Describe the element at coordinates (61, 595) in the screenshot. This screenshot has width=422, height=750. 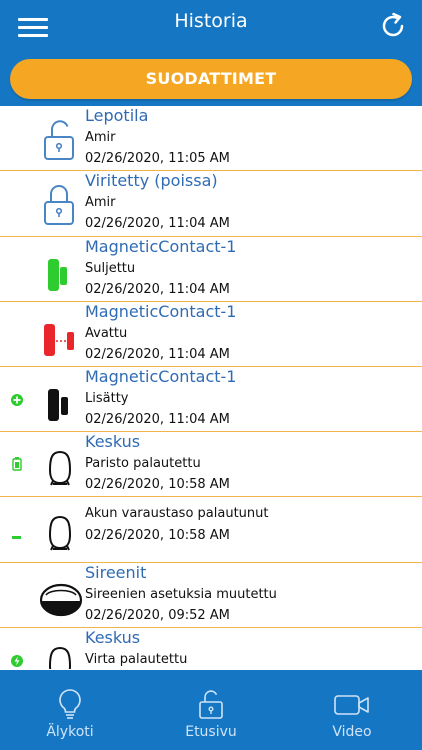
I see `siren-icon` at that location.